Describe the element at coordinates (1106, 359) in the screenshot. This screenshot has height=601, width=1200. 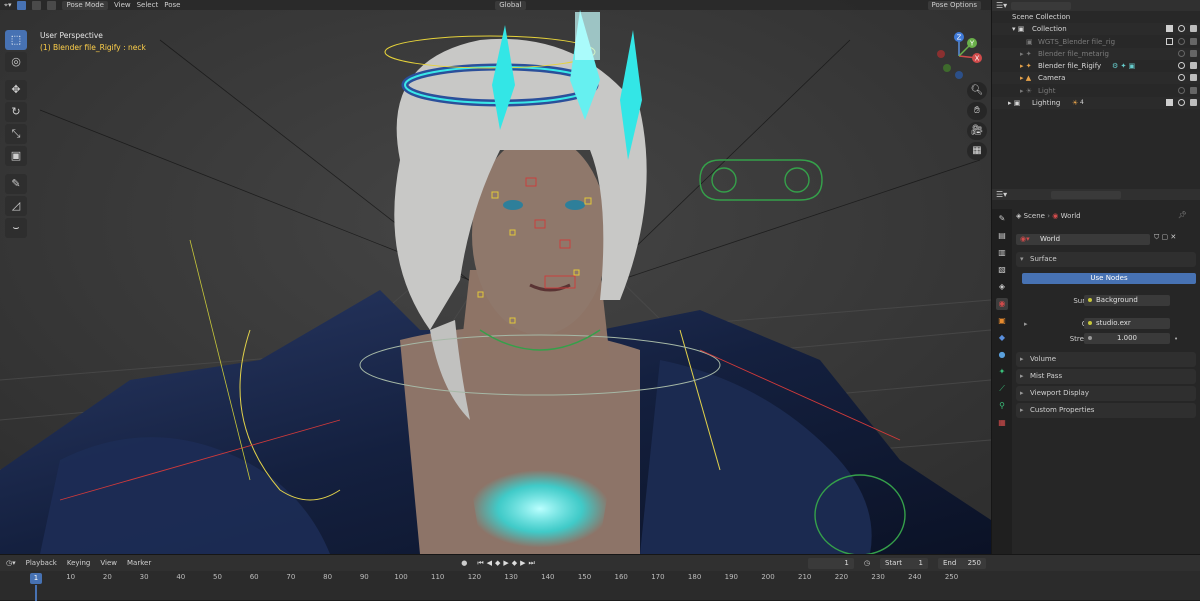
I see `volume-panel-header: Volume` at that location.